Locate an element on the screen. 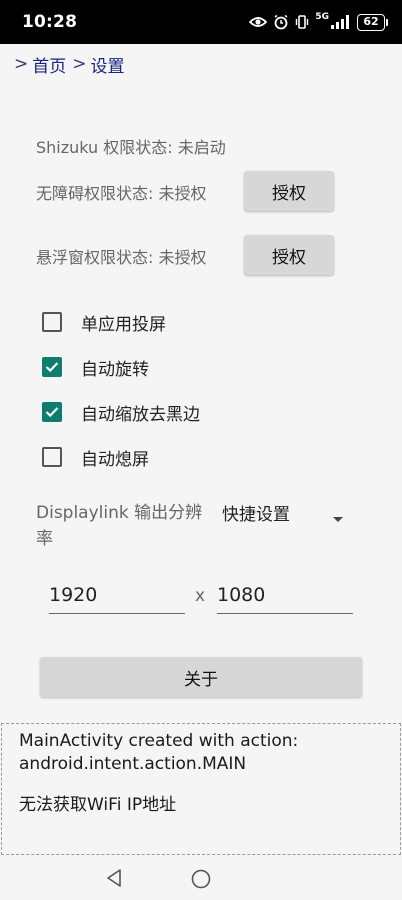 Image resolution: width=402 pixels, height=900 pixels. breadcrumb-home-link: 首页 is located at coordinates (49, 64).